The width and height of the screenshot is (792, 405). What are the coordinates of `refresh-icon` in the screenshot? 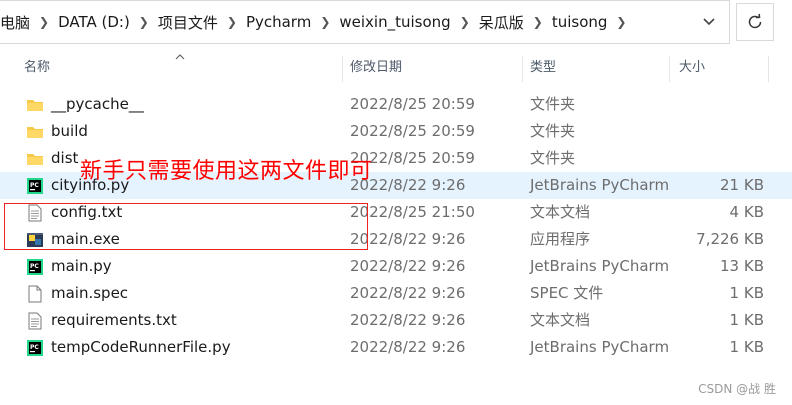 It's located at (755, 21).